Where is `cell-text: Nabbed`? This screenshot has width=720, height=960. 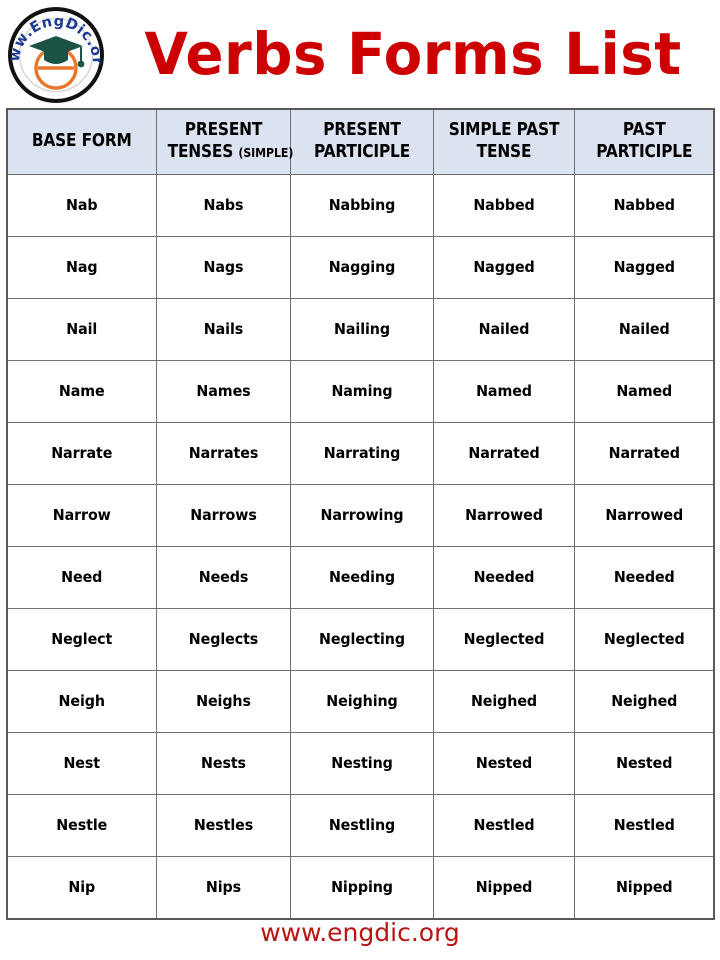 cell-text: Nabbed is located at coordinates (503, 205).